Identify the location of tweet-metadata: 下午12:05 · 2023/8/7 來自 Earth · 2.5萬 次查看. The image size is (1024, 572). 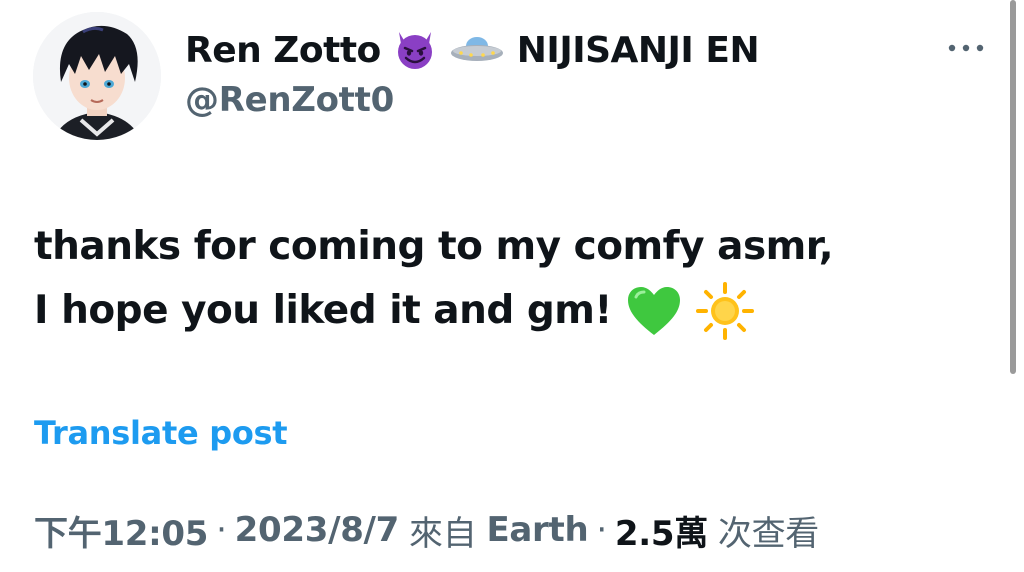
(426, 530).